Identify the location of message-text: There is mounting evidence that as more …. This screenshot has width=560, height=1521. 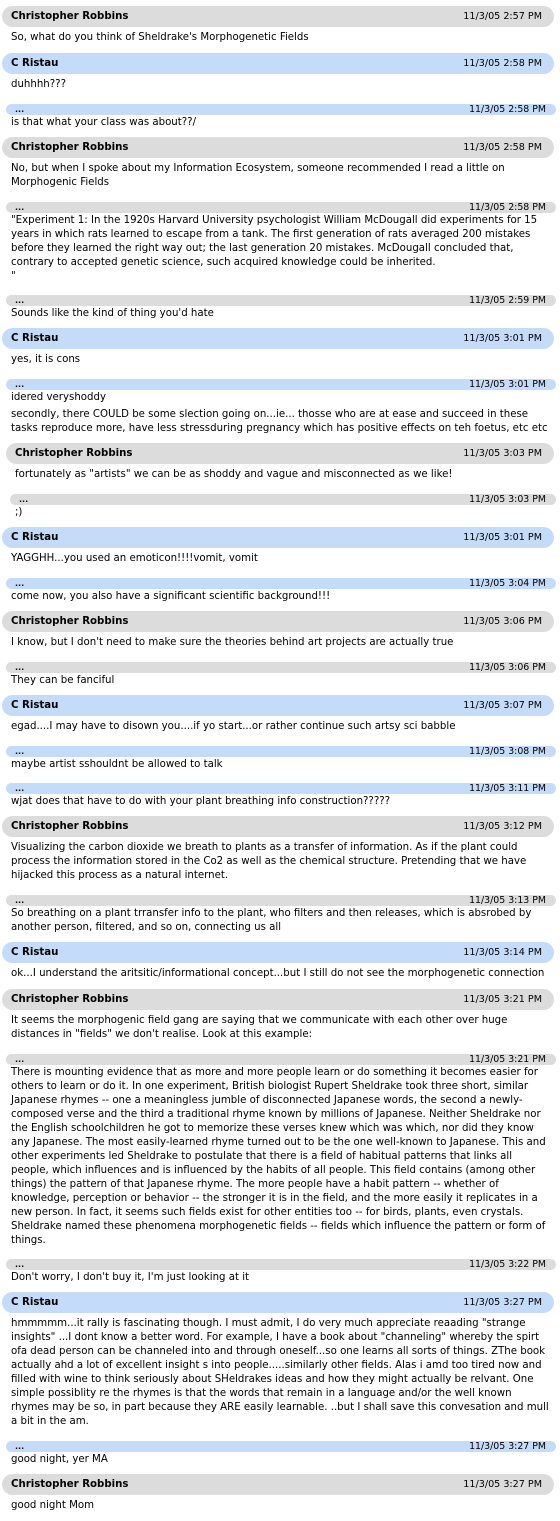
(280, 1156).